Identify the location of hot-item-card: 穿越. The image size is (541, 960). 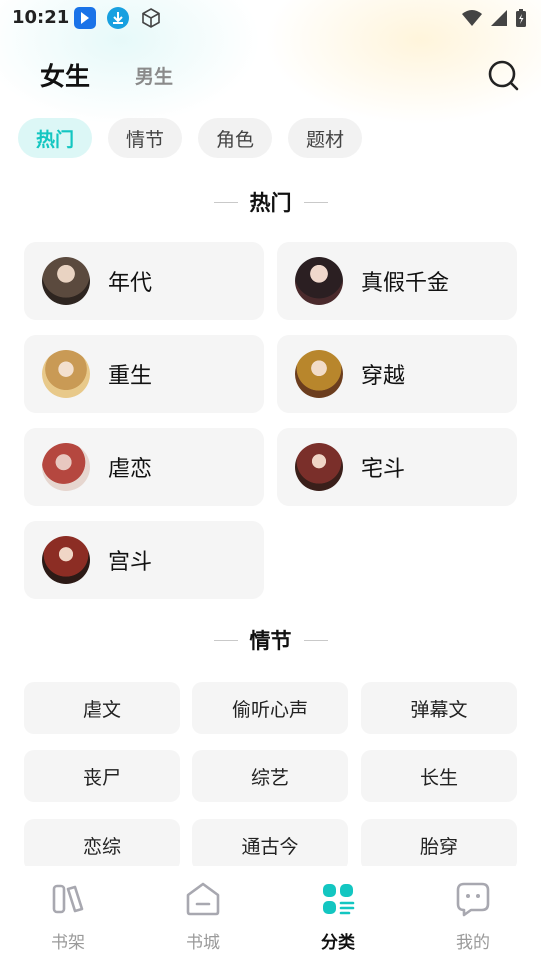
(397, 374).